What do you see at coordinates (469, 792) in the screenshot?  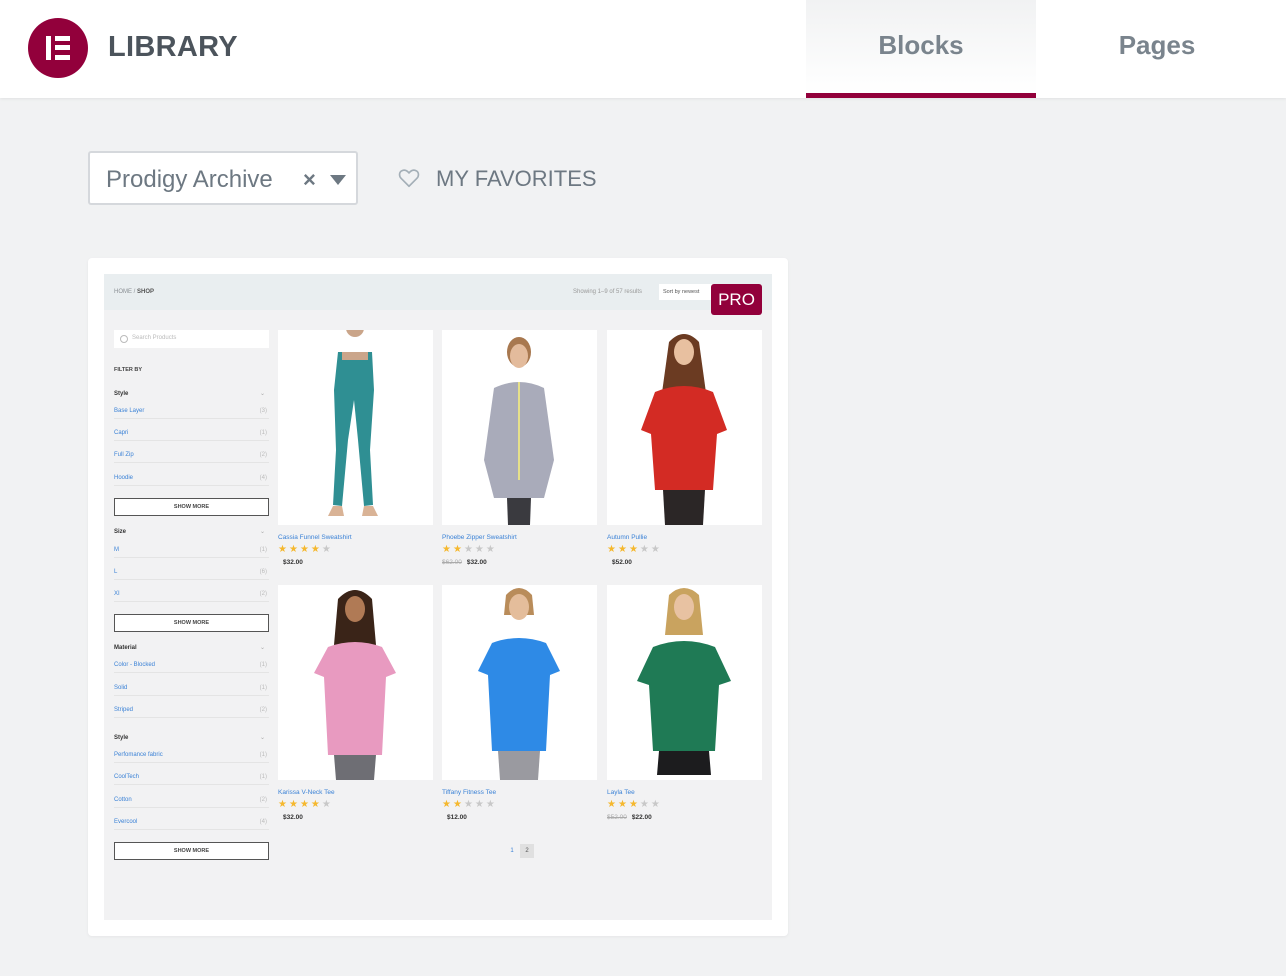 I see `product-name: Tiffany Fitness Tee` at bounding box center [469, 792].